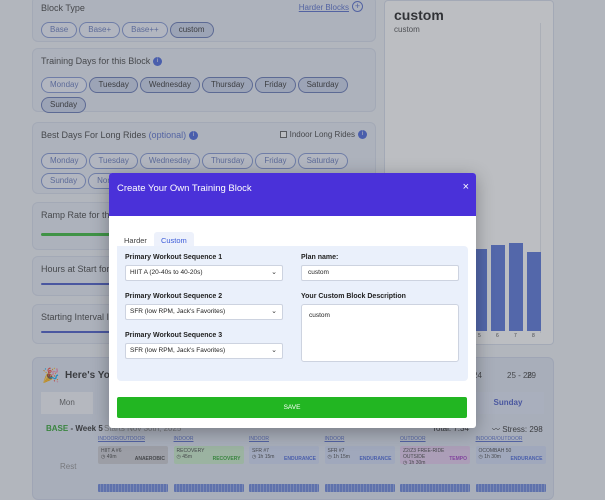  Describe the element at coordinates (174, 335) in the screenshot. I see `seq3-label: Primary Workout Sequence 3` at that location.